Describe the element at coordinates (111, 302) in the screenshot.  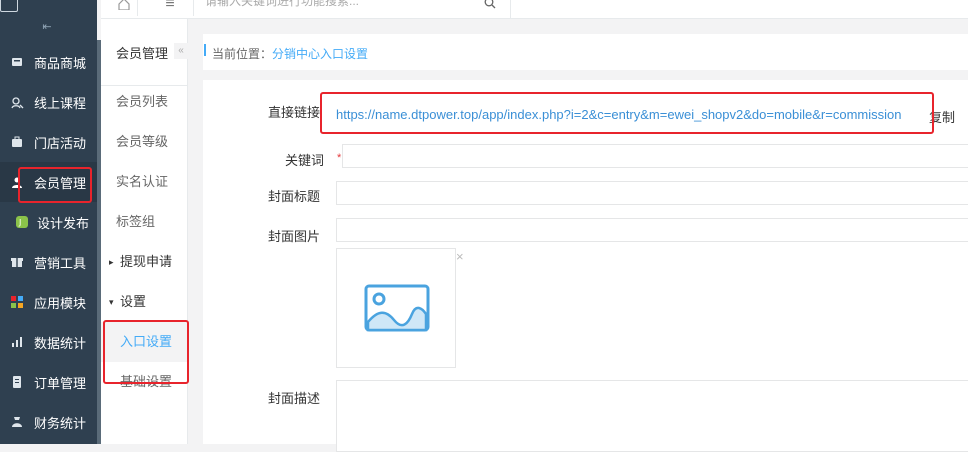
I see `caret-down-icon: ▾` at that location.